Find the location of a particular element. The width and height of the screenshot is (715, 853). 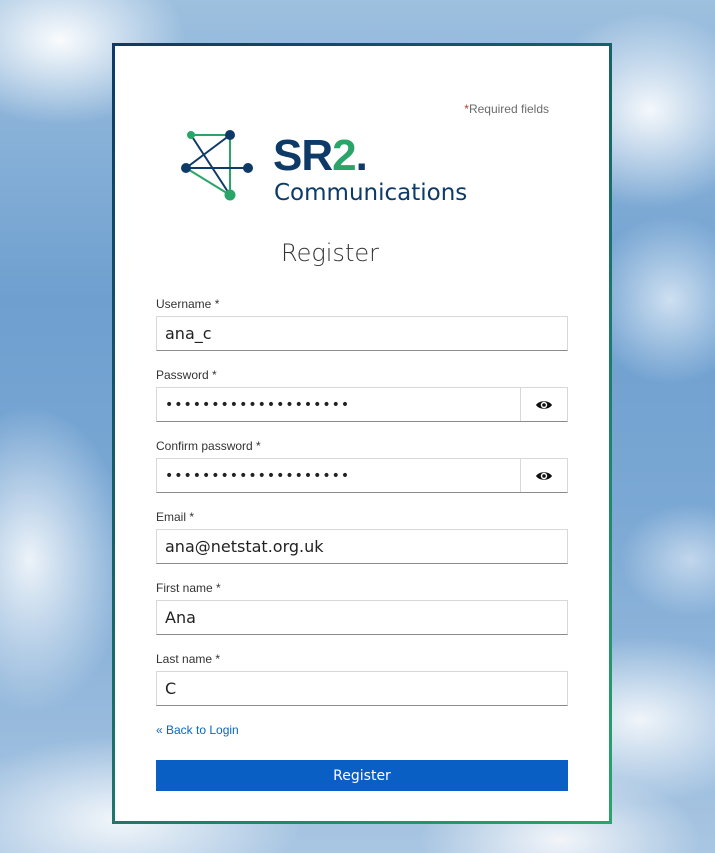

last-name-input is located at coordinates (362, 688).